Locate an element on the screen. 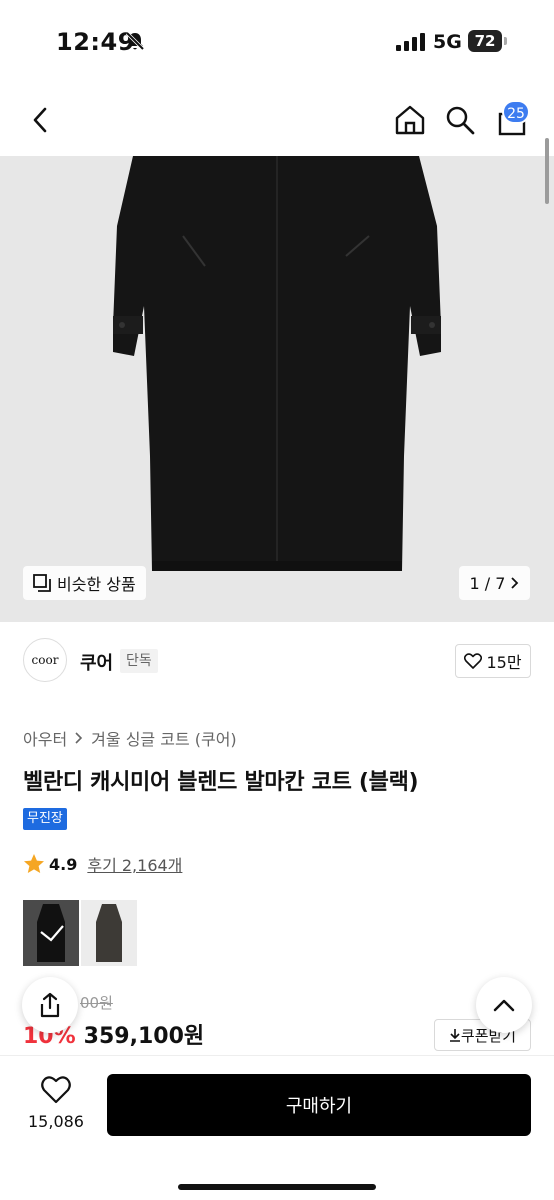 This screenshot has width=554, height=1200. exclusive-tag: 단독 is located at coordinates (139, 661).